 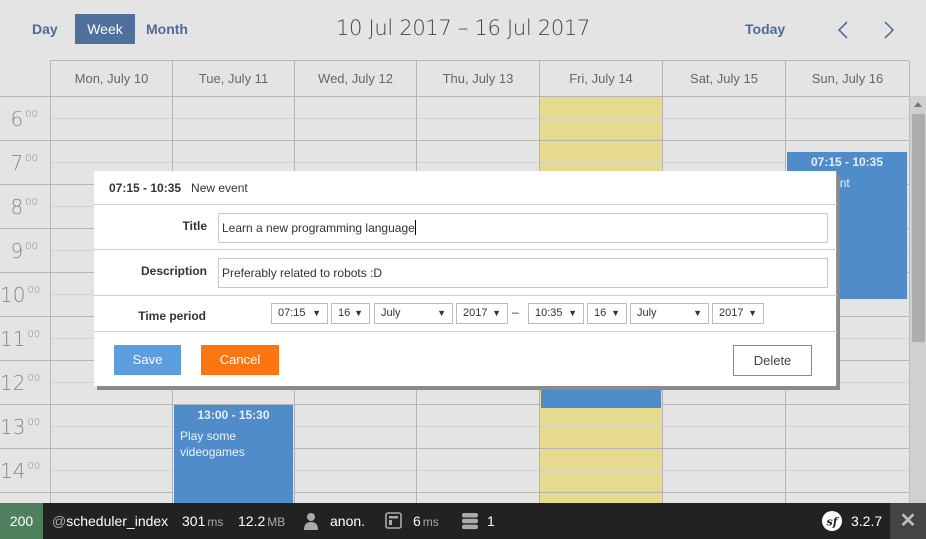 I want to click on symfony-version: 3.2.7, so click(x=866, y=521).